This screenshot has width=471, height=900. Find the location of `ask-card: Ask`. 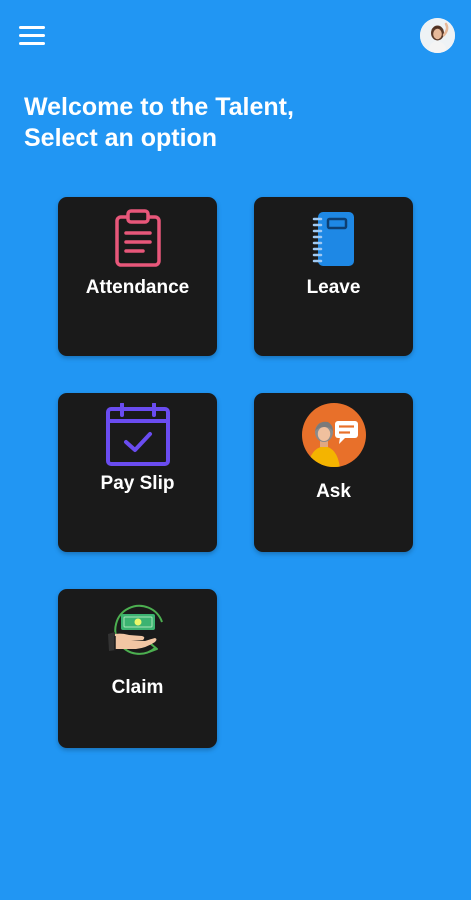

ask-card: Ask is located at coordinates (333, 472).